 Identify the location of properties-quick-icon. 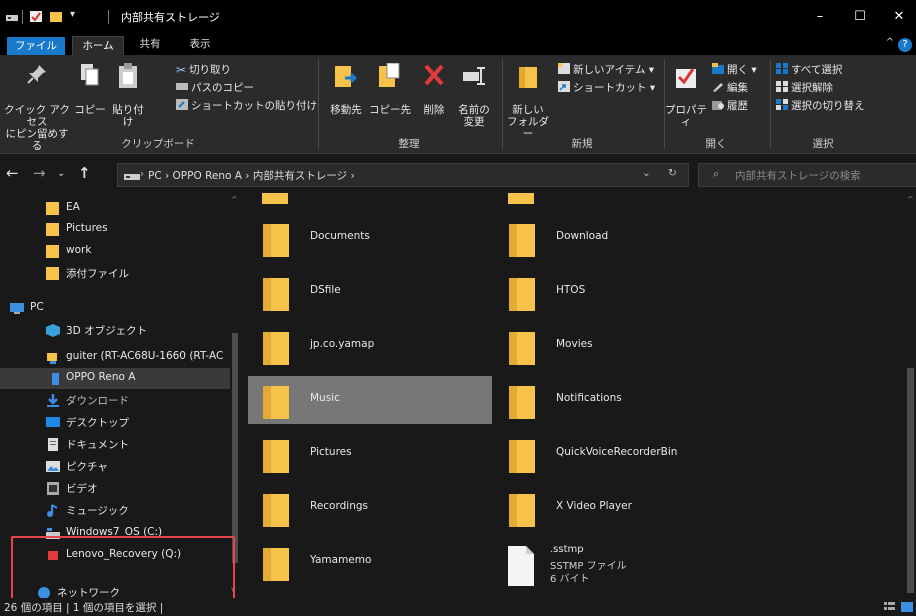
(36, 16).